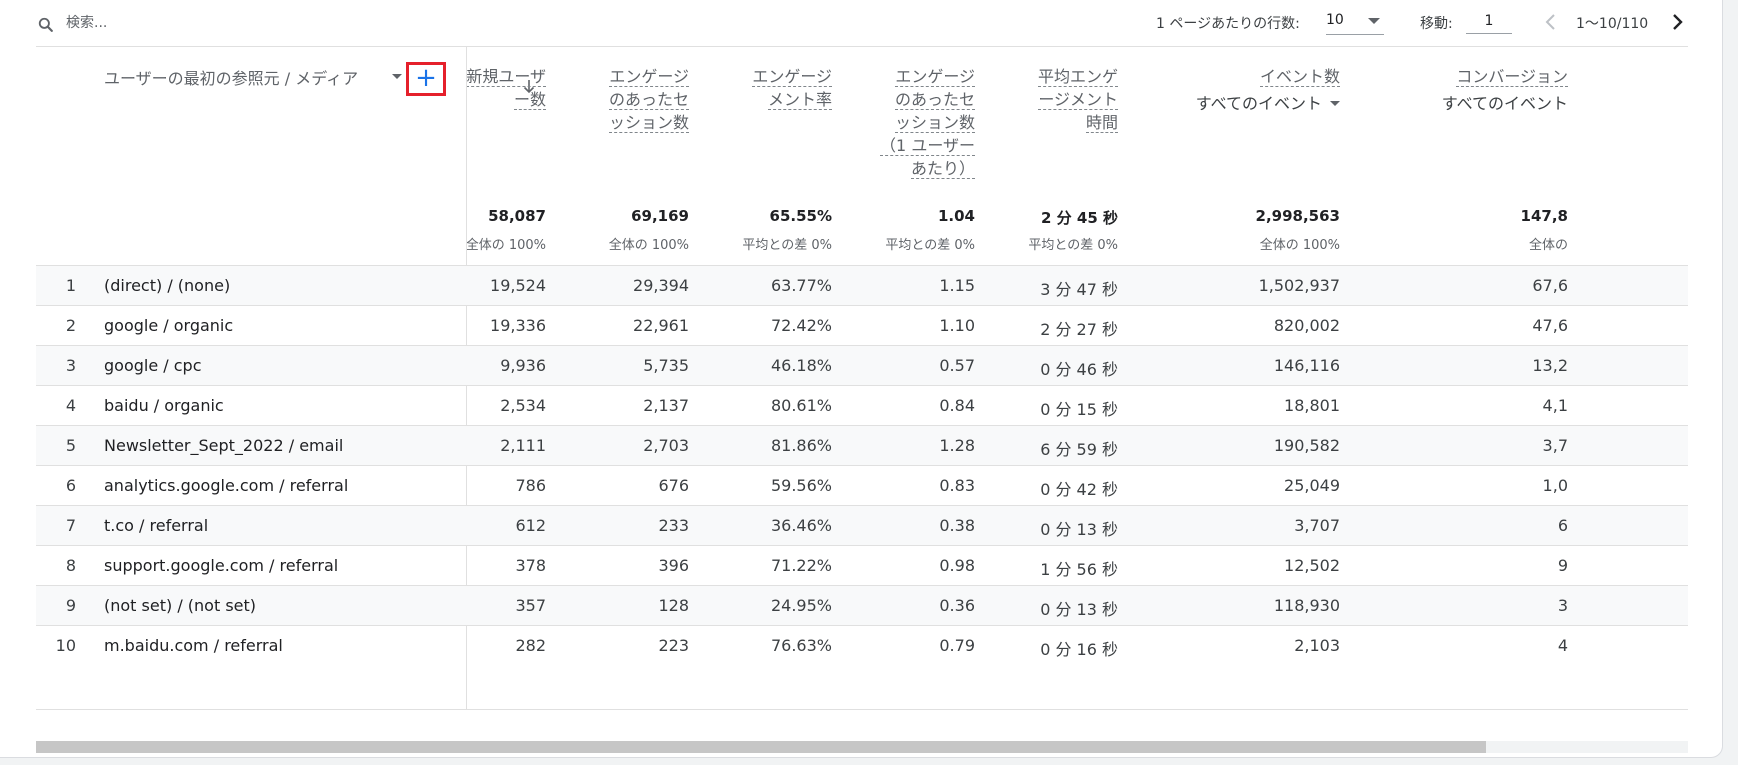 This screenshot has width=1738, height=765. I want to click on row-metric-value: 67,6, so click(1550, 285).